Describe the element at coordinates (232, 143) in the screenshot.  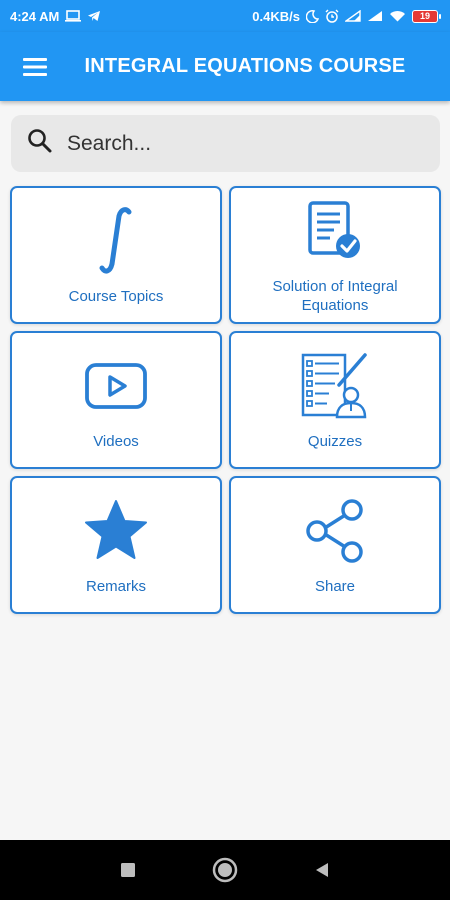
I see `search-input` at that location.